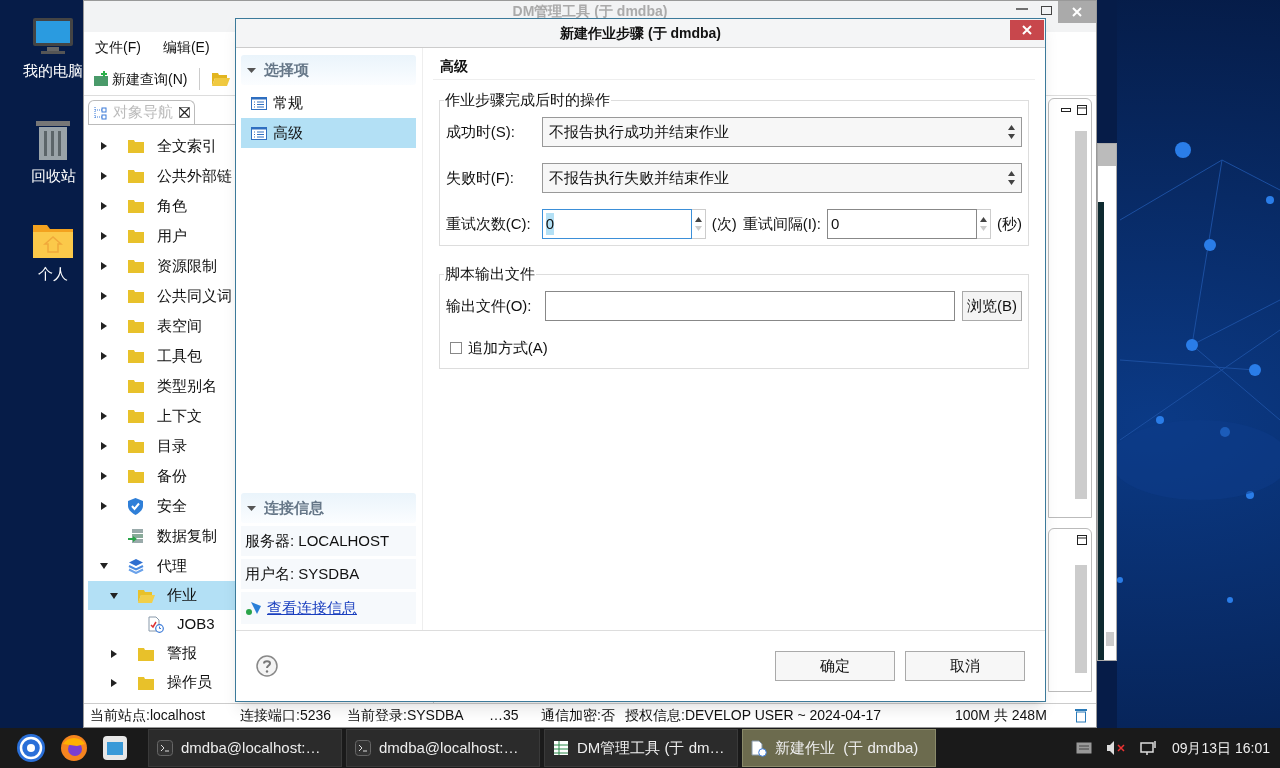 The width and height of the screenshot is (1280, 768). I want to click on tree-label: 代理, so click(172, 565).